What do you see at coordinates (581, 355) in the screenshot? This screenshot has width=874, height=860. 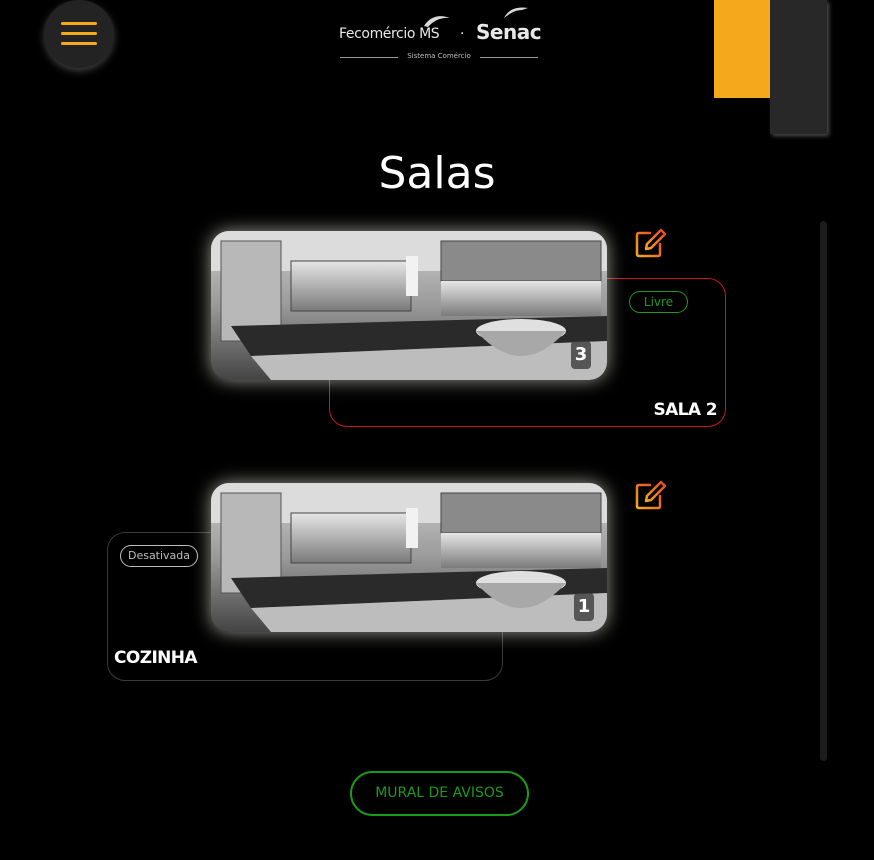 I see `capacity-count: 3` at bounding box center [581, 355].